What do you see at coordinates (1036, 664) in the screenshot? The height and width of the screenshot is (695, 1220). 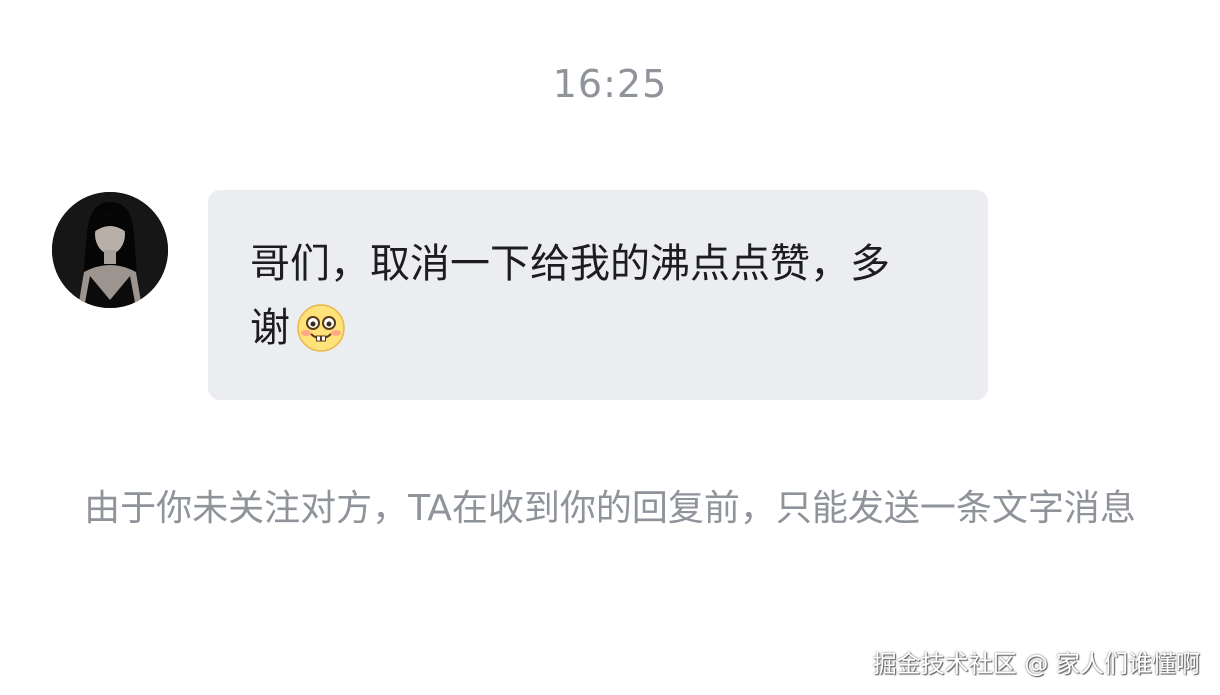 I see `source-watermark: 掘金技术社区 @ 家人们谁懂啊` at bounding box center [1036, 664].